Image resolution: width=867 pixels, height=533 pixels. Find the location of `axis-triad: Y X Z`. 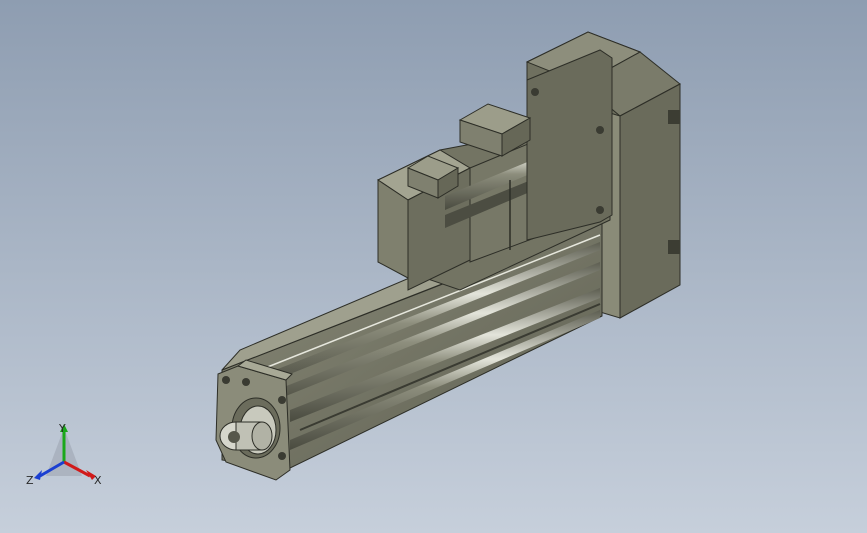

axis-triad: Y X Z is located at coordinates (66, 455).